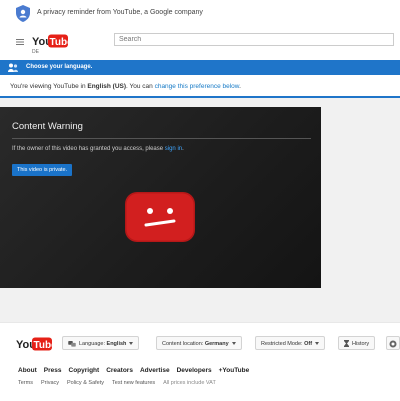  What do you see at coordinates (43, 345) in the screenshot?
I see `footer-logo-tube-text: Tube` at bounding box center [43, 345].